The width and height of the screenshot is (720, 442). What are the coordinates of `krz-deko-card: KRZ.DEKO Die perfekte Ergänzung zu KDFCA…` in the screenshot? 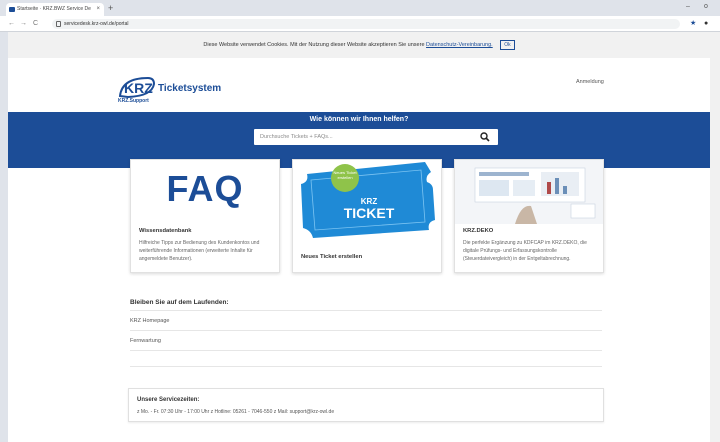 It's located at (529, 216).